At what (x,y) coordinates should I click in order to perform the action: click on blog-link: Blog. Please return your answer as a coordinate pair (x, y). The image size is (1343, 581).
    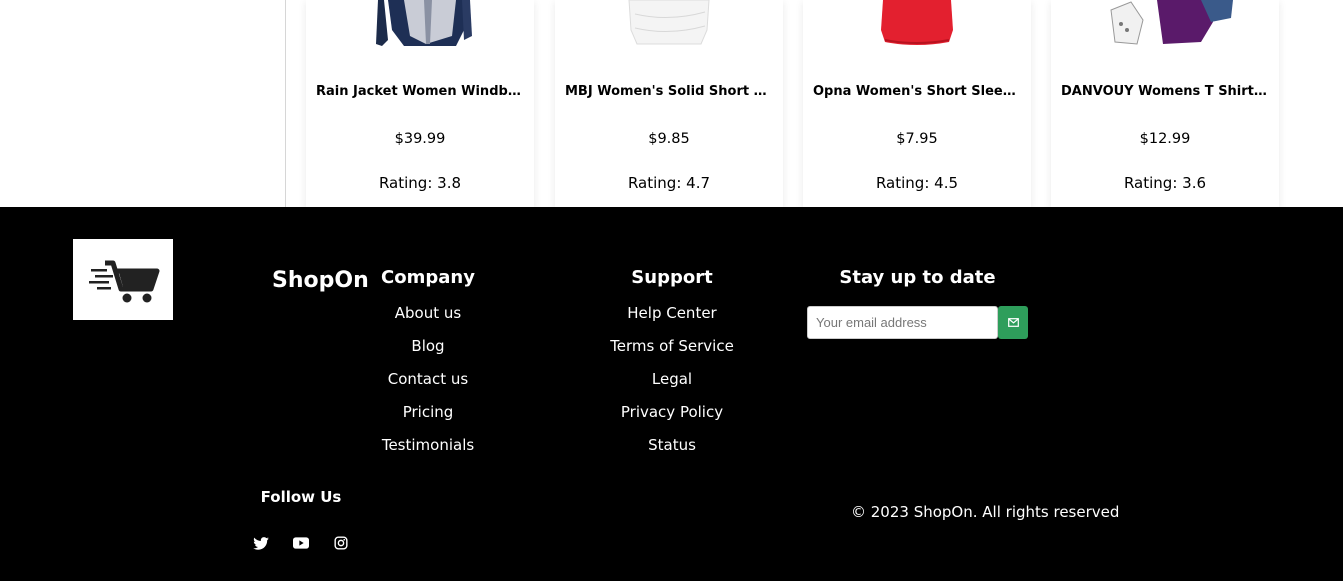
    Looking at the image, I should click on (428, 352).